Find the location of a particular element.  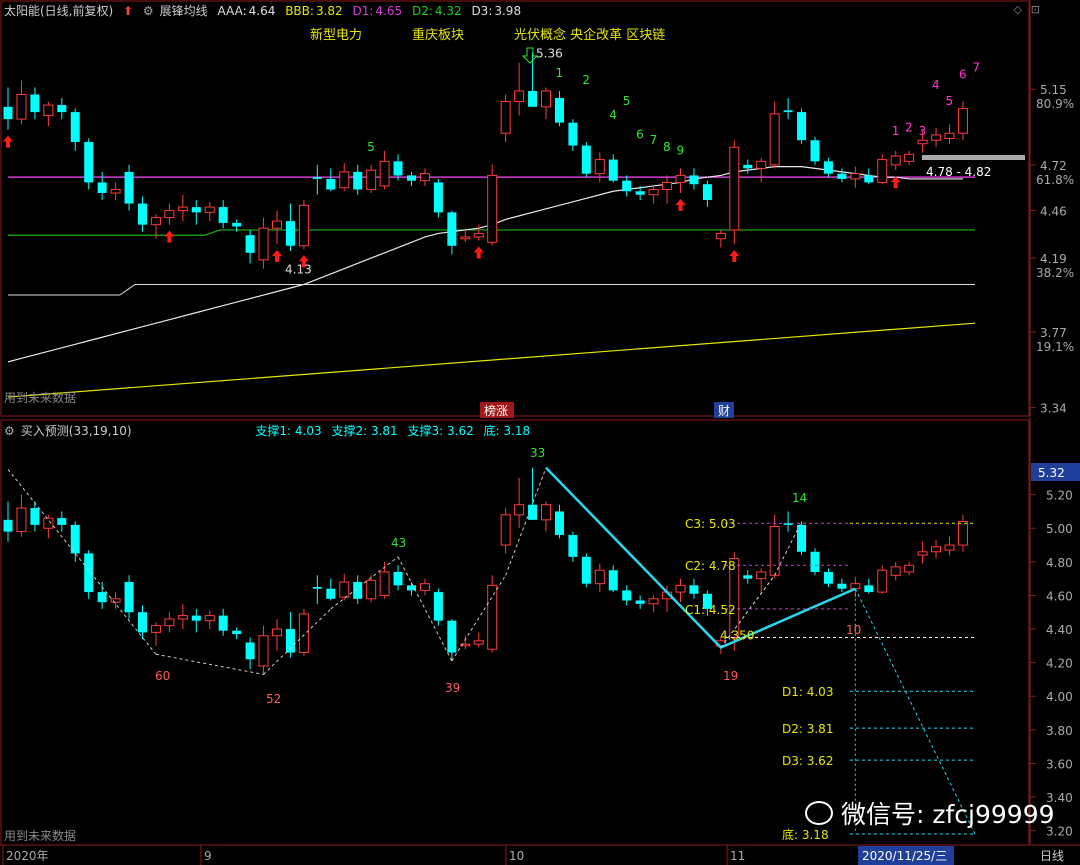

level-green-step is located at coordinates (212, 232).